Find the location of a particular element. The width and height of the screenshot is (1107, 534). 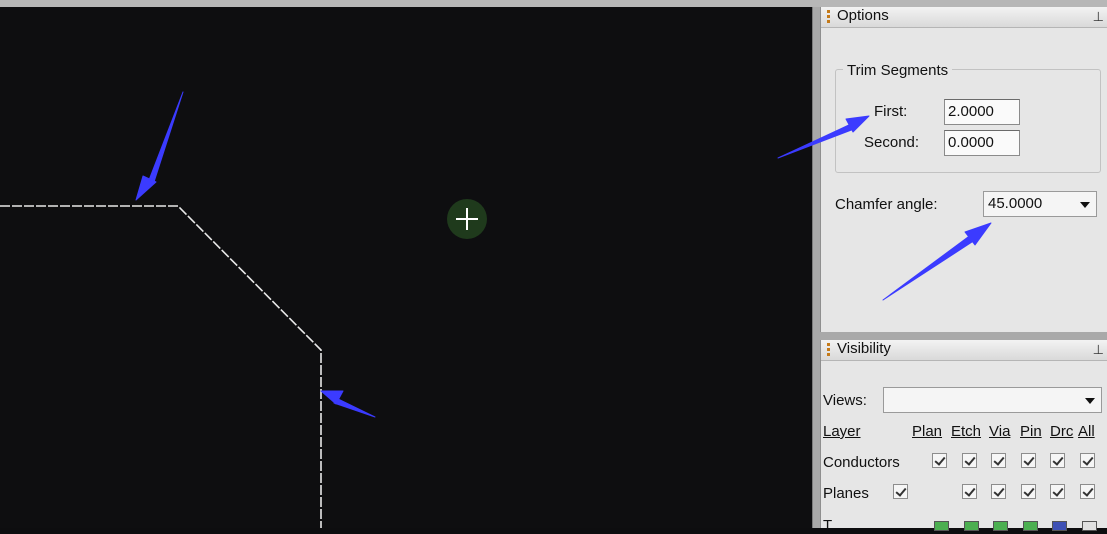

planes-pin-checkbox is located at coordinates (1028, 491).